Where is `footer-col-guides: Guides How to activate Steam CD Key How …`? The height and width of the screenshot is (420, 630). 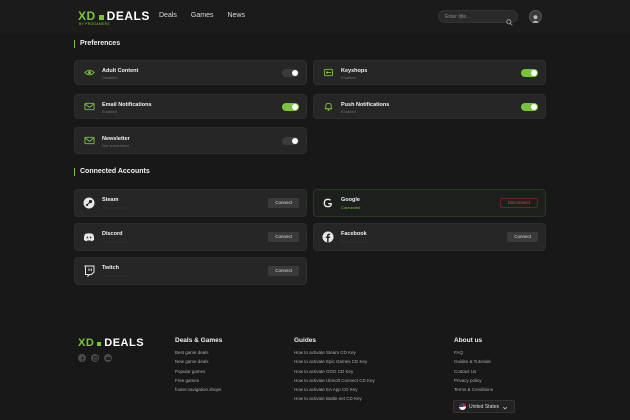
footer-col-guides: Guides How to activate Steam CD Key How … is located at coordinates (334, 371).